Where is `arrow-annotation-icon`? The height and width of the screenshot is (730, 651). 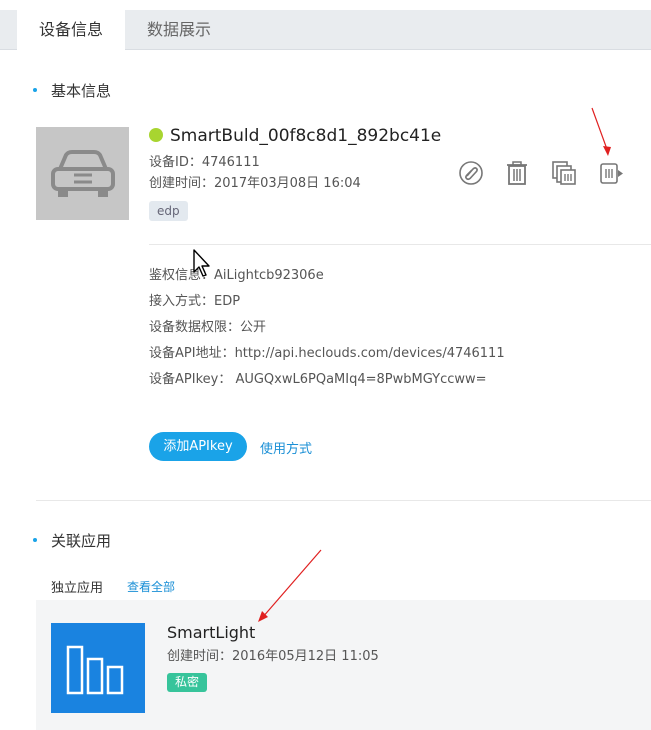 arrow-annotation-icon is located at coordinates (601, 131).